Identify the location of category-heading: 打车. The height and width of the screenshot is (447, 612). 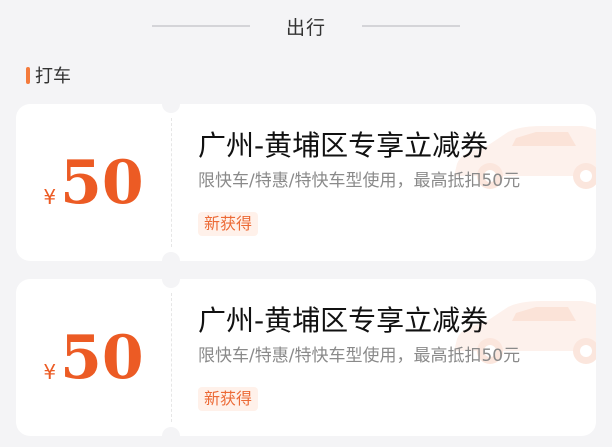
(48, 75).